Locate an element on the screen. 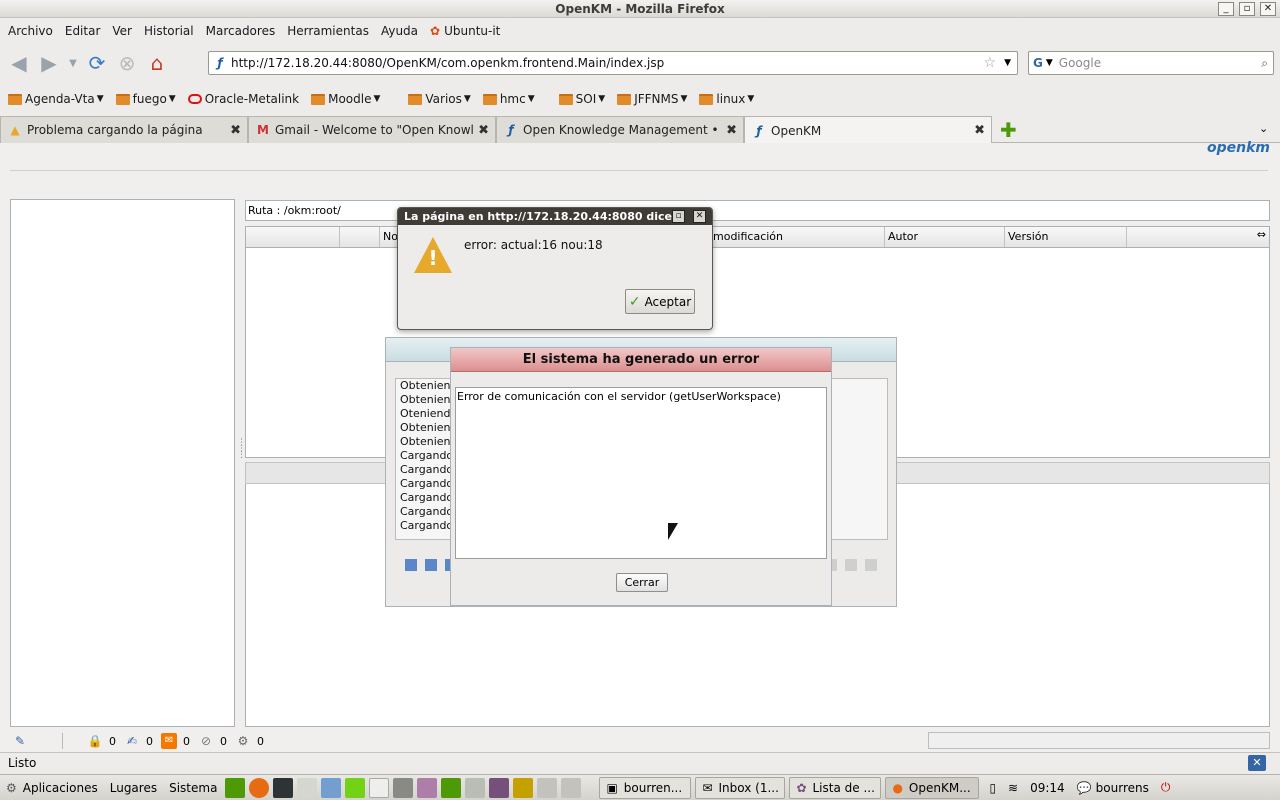  pidgin-launcher-icon is located at coordinates (427, 787).